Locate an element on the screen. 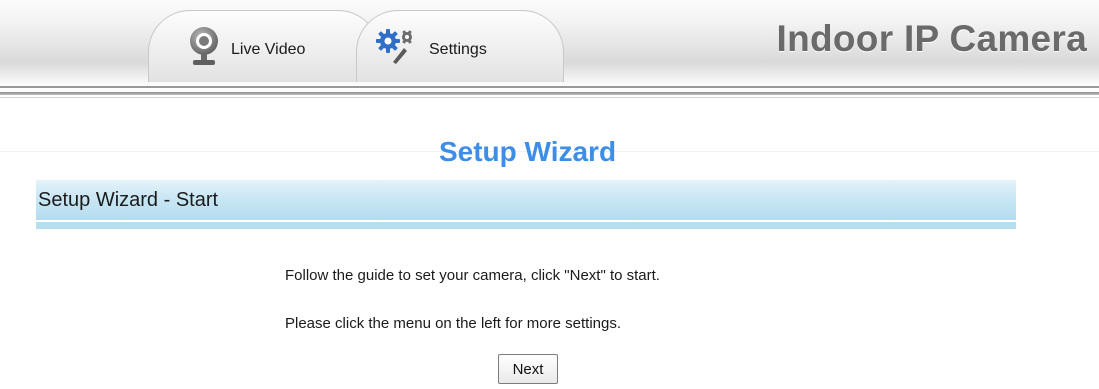 This screenshot has width=1099, height=389. page-title: Setup Wizard is located at coordinates (527, 151).